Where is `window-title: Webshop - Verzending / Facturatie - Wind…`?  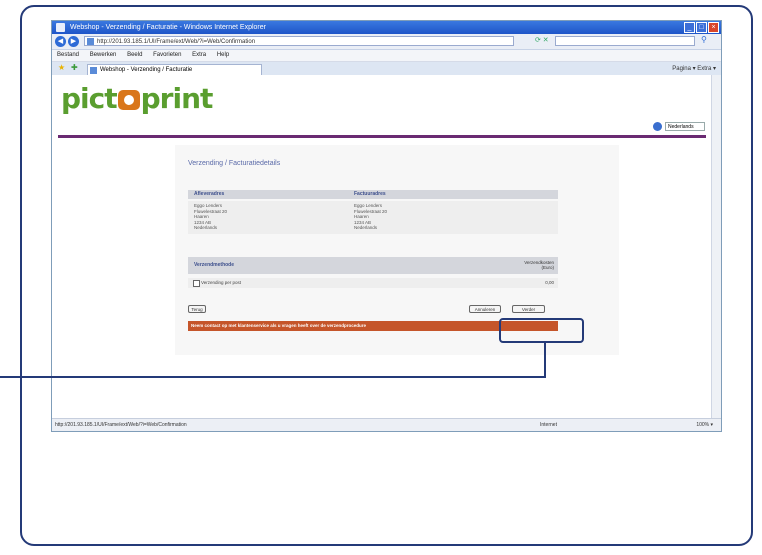
window-title: Webshop - Verzending / Facturatie - Wind… is located at coordinates (168, 27).